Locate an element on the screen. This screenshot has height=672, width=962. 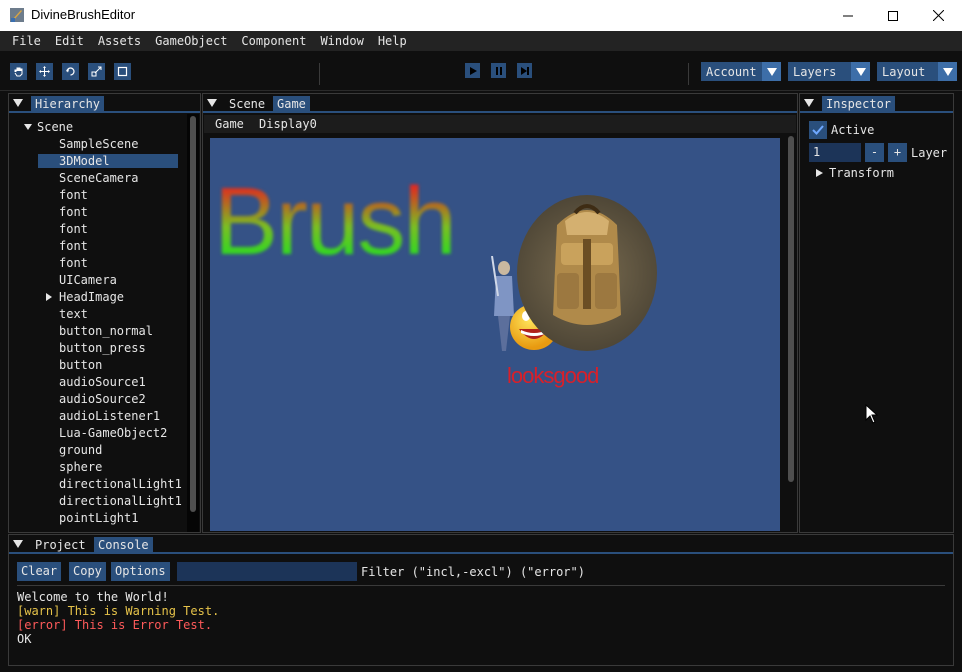
hand-tool-button is located at coordinates (18, 71).